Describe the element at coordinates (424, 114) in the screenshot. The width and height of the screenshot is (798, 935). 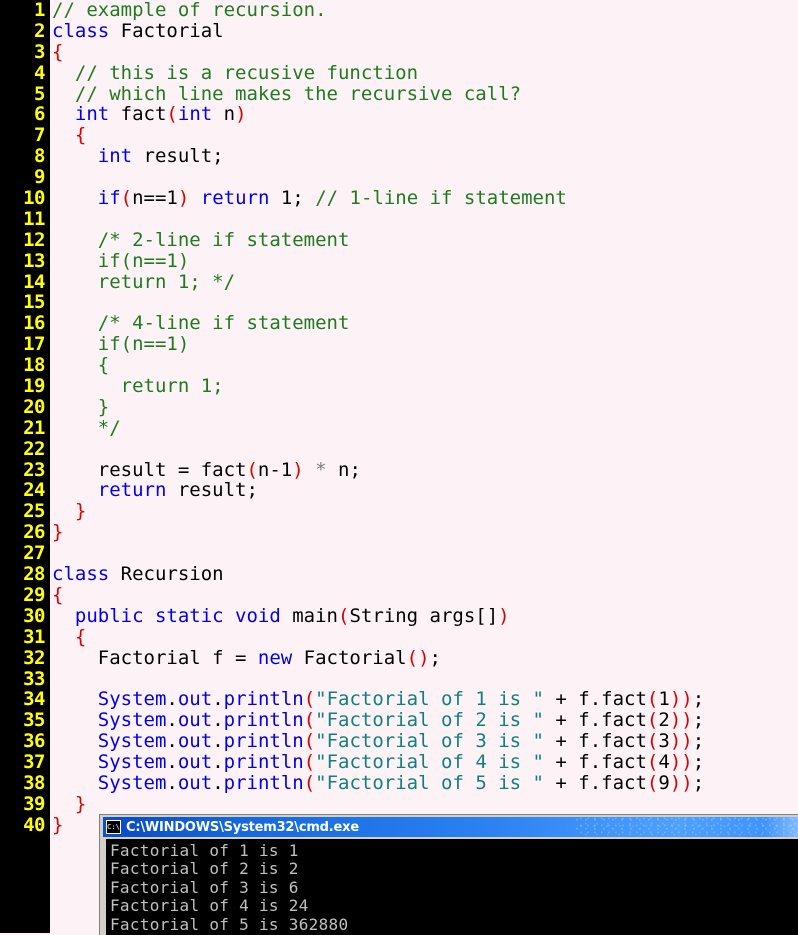
I see `code-line: int fact(int n)` at that location.